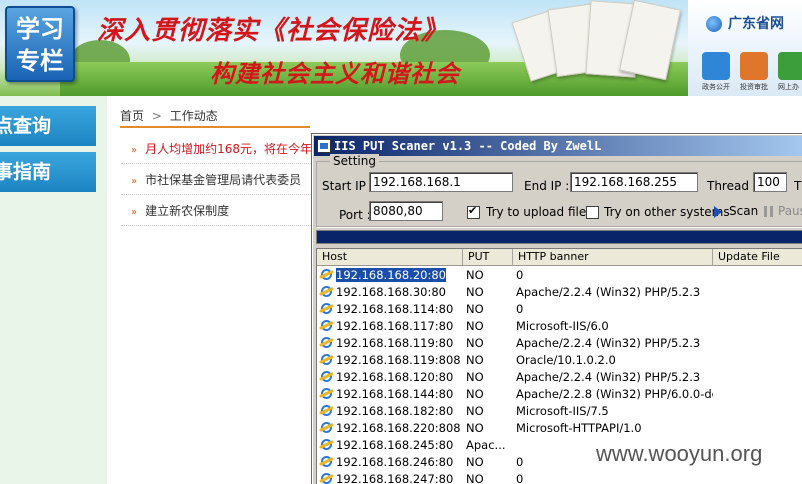 The image size is (802, 484). I want to click on thread-input: 100, so click(770, 182).